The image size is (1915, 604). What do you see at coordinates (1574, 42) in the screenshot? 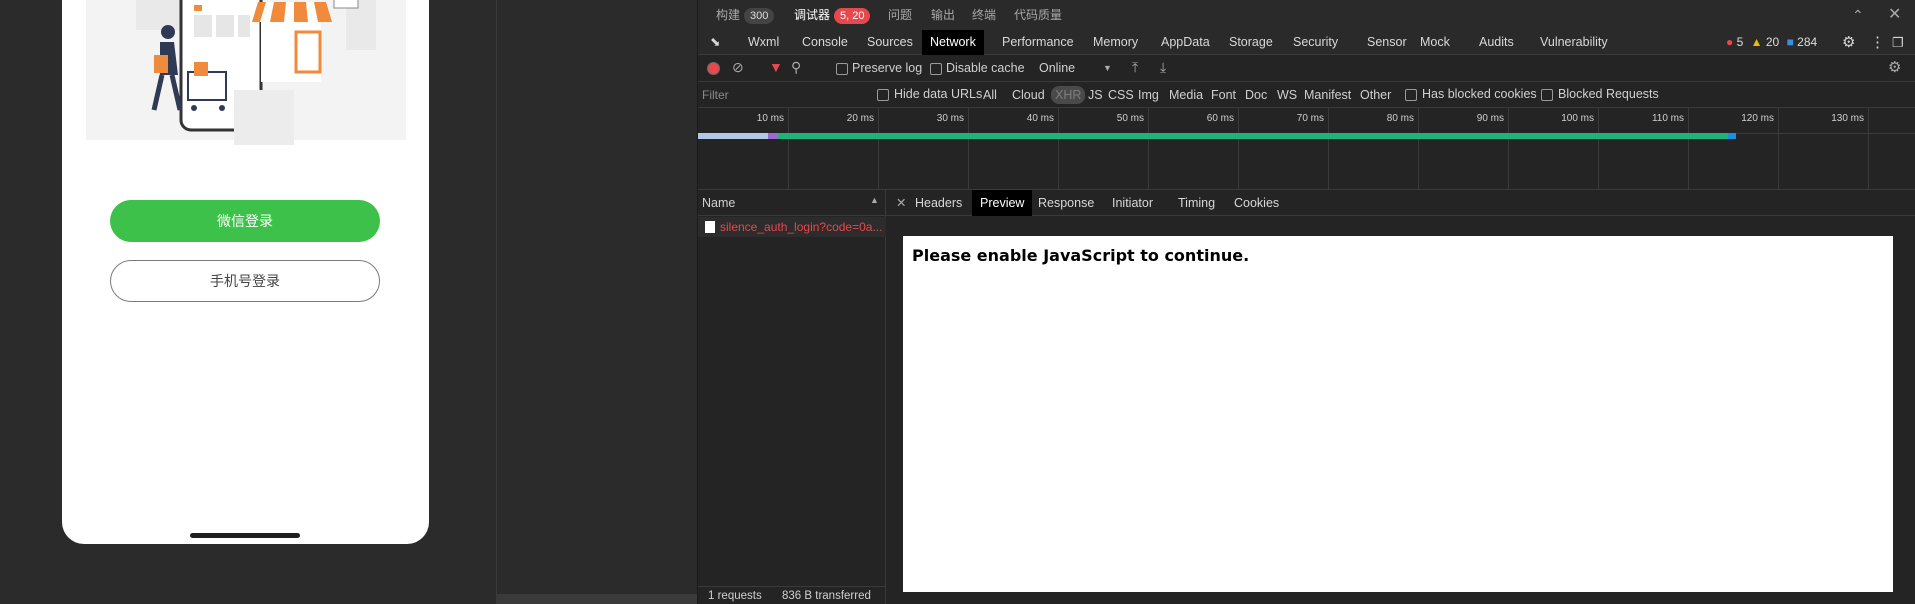
I see `tab-vulnerability: Vulnerability` at bounding box center [1574, 42].